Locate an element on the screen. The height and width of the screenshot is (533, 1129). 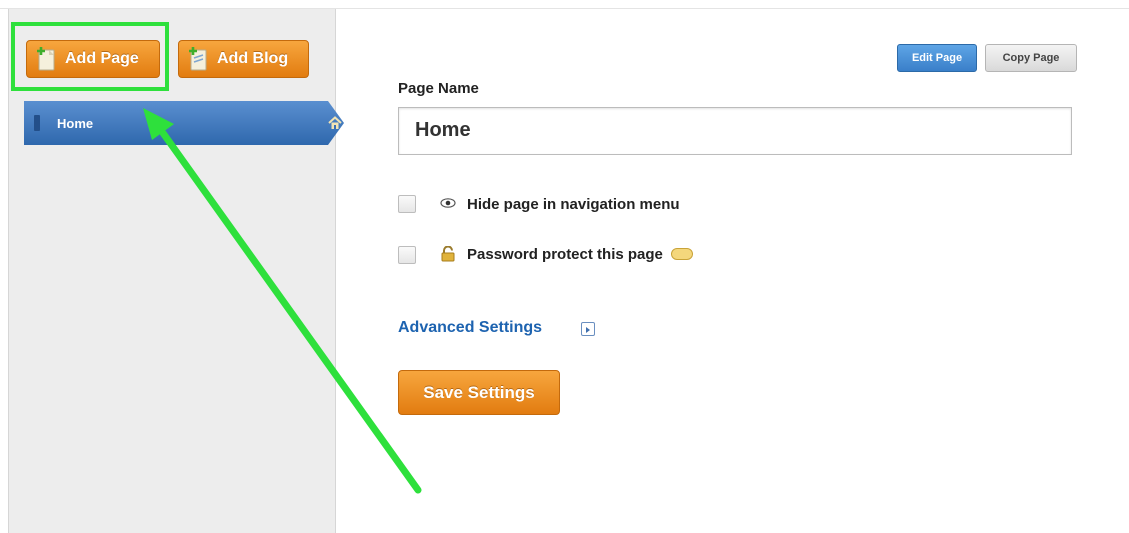
expand-arrow-icon is located at coordinates (588, 329).